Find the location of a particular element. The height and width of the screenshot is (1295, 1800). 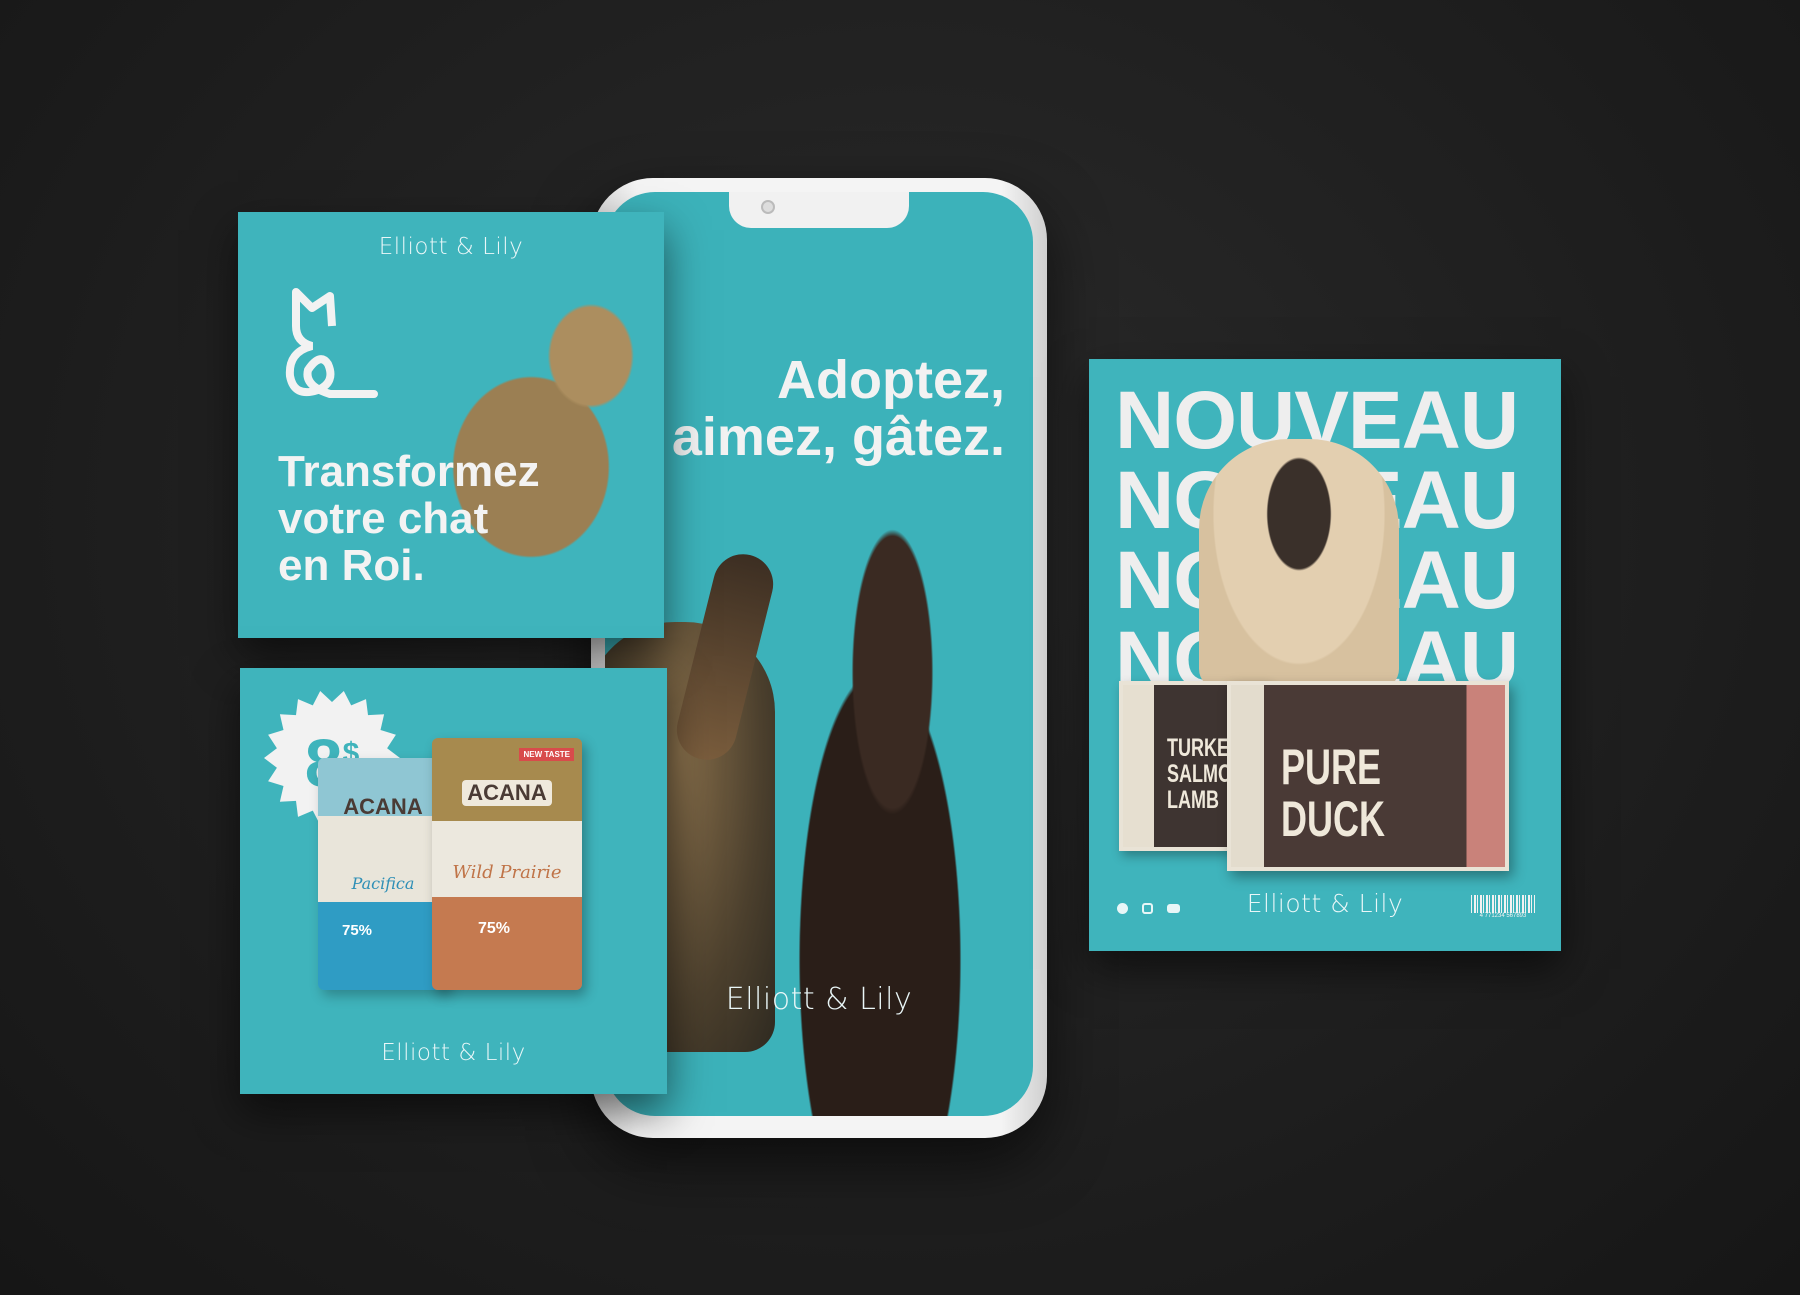

bag-tag: NEW TASTE is located at coordinates (546, 754).